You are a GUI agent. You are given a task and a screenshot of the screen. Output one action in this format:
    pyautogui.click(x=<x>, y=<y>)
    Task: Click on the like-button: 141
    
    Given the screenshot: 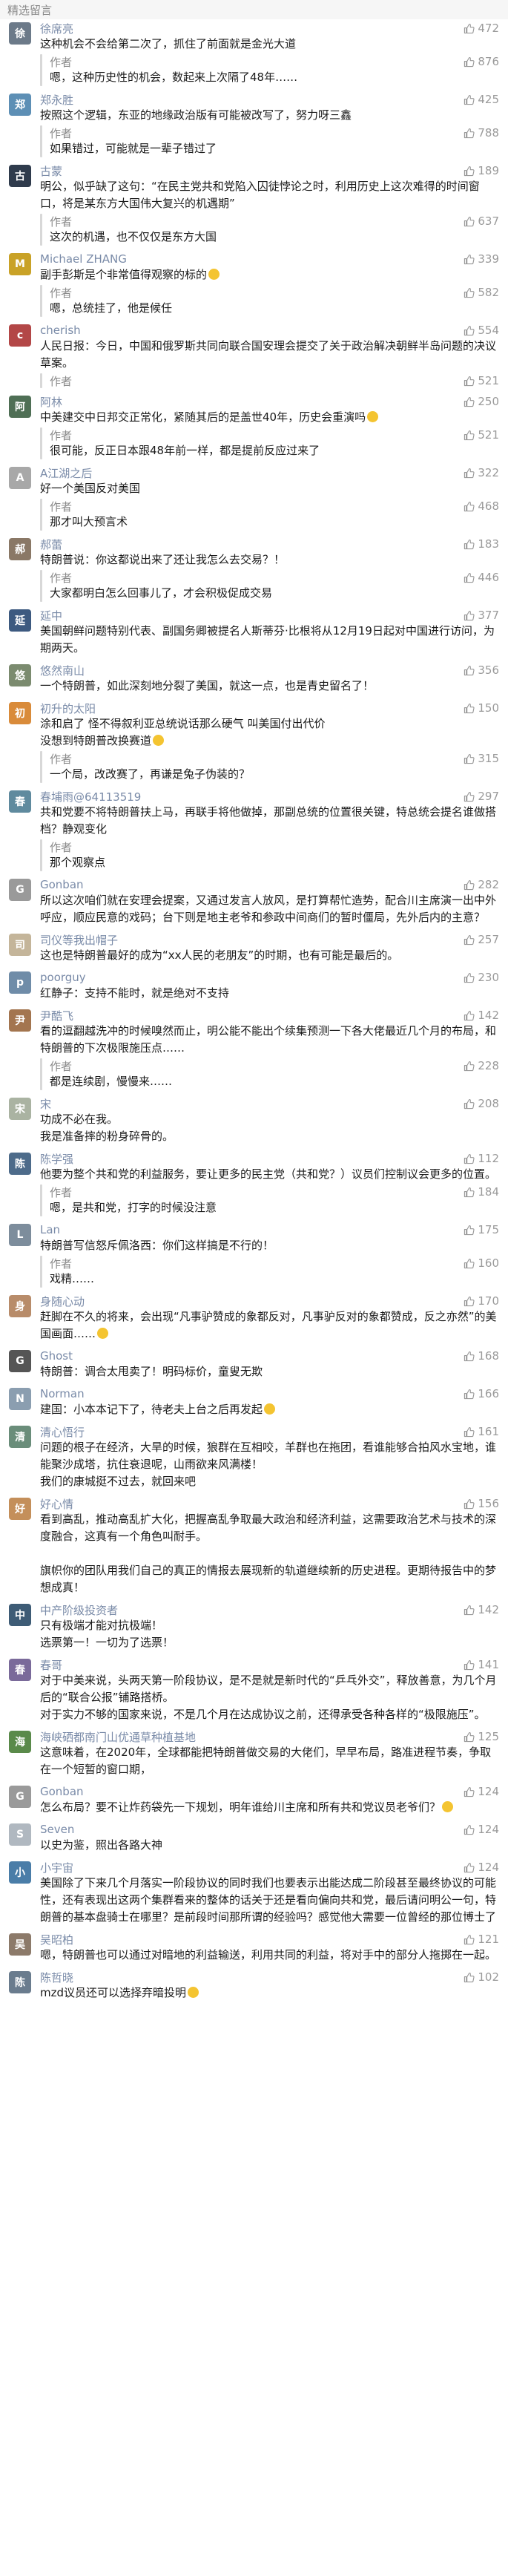 What is the action you would take?
    pyautogui.click(x=481, y=1664)
    